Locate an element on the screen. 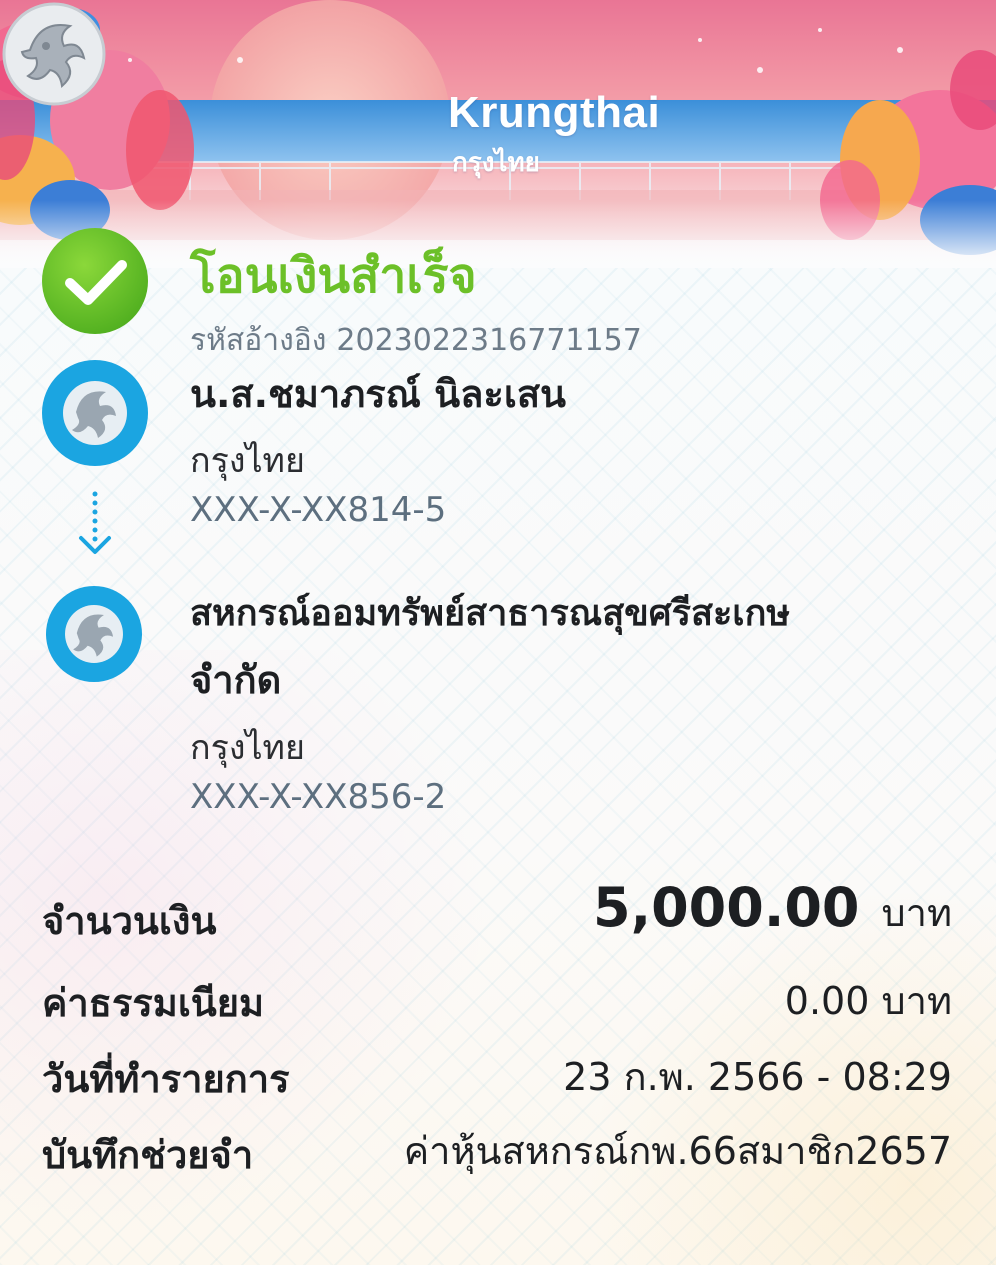 This screenshot has width=996, height=1265. amount-label: จำนวนเงิน is located at coordinates (129, 921).